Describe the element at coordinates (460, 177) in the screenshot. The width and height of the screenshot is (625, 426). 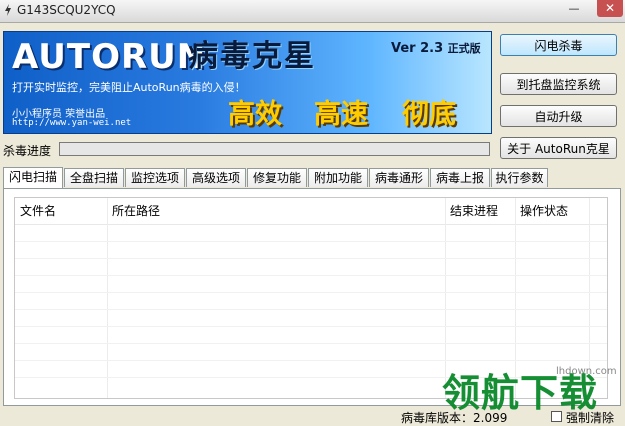
I see `tab-virus-report: 病毒上报` at that location.